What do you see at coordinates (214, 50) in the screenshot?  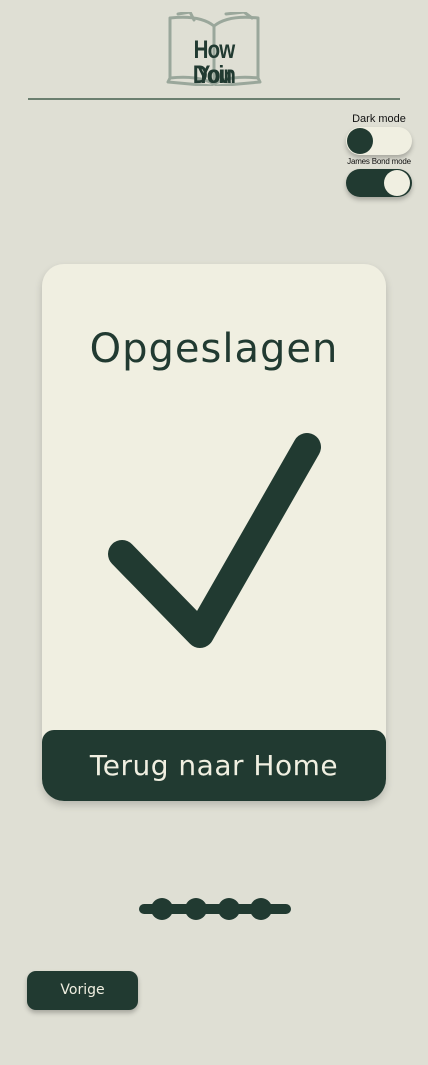 I see `logo: How You Doin` at bounding box center [214, 50].